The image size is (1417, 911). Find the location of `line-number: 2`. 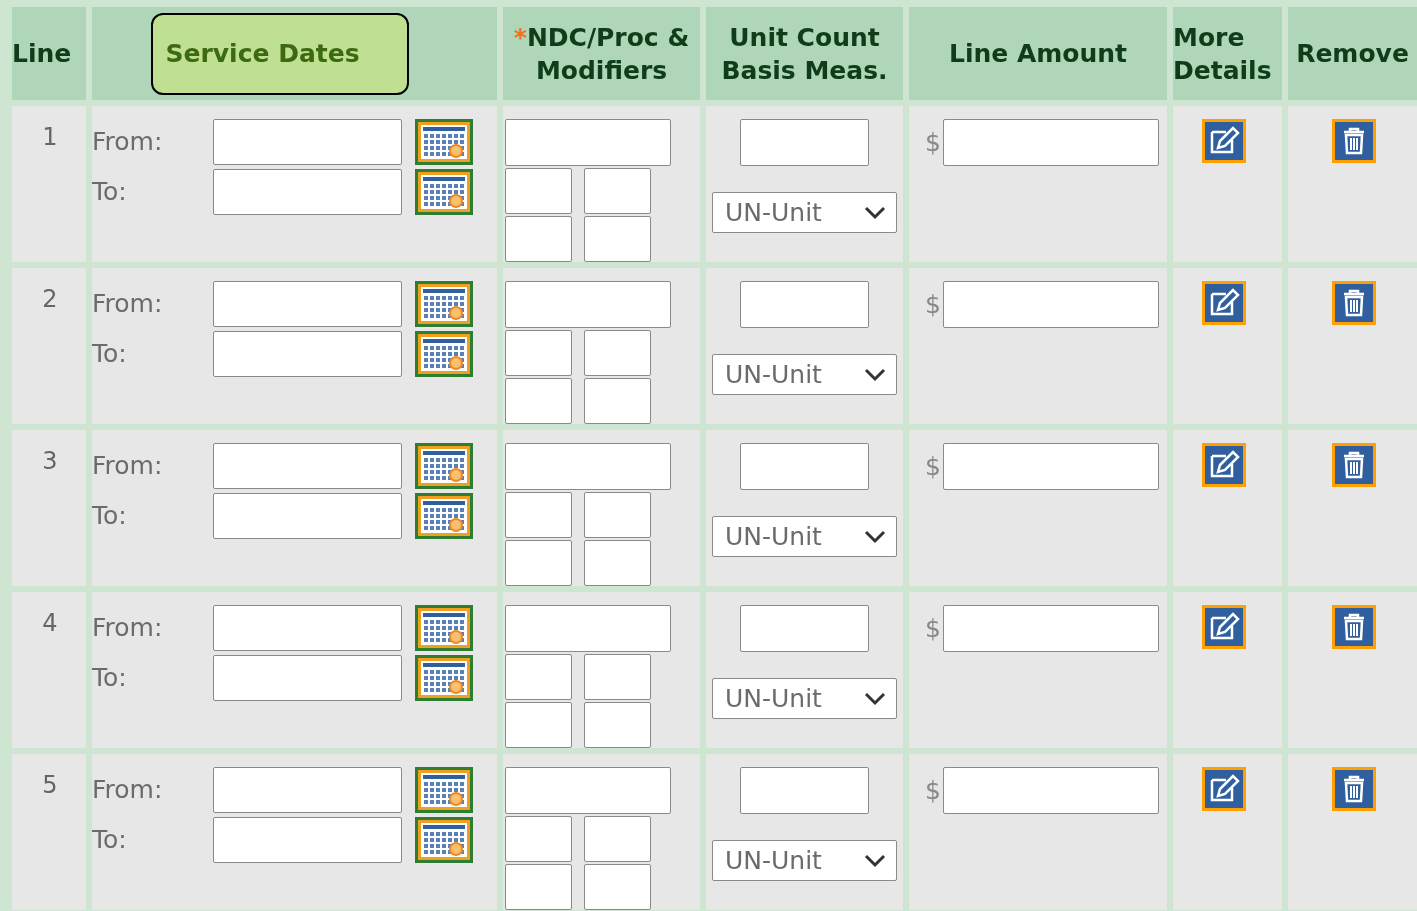

line-number: 2 is located at coordinates (49, 299).